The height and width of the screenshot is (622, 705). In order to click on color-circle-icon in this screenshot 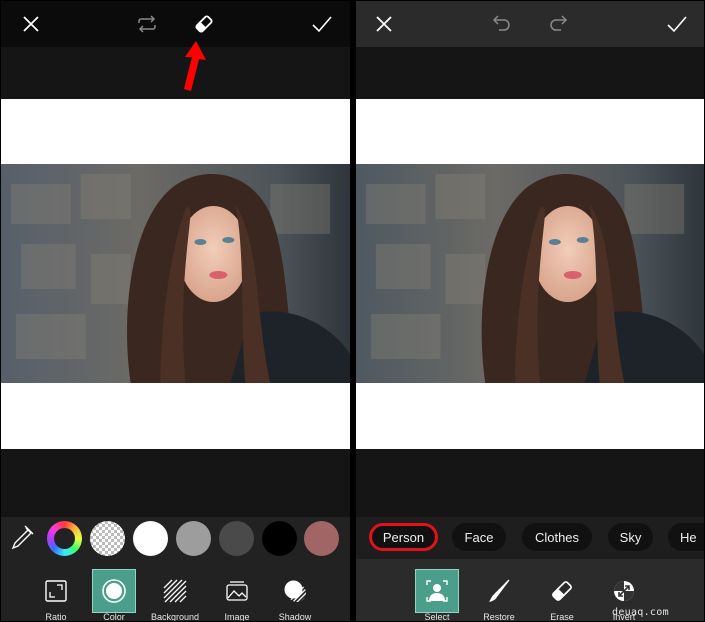, I will do `click(114, 591)`.